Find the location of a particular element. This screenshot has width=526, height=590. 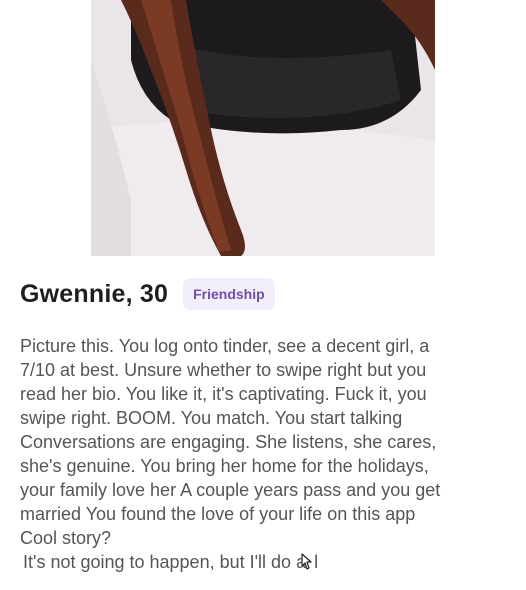

profile-name-age: Gwennie, 30 is located at coordinates (94, 293).